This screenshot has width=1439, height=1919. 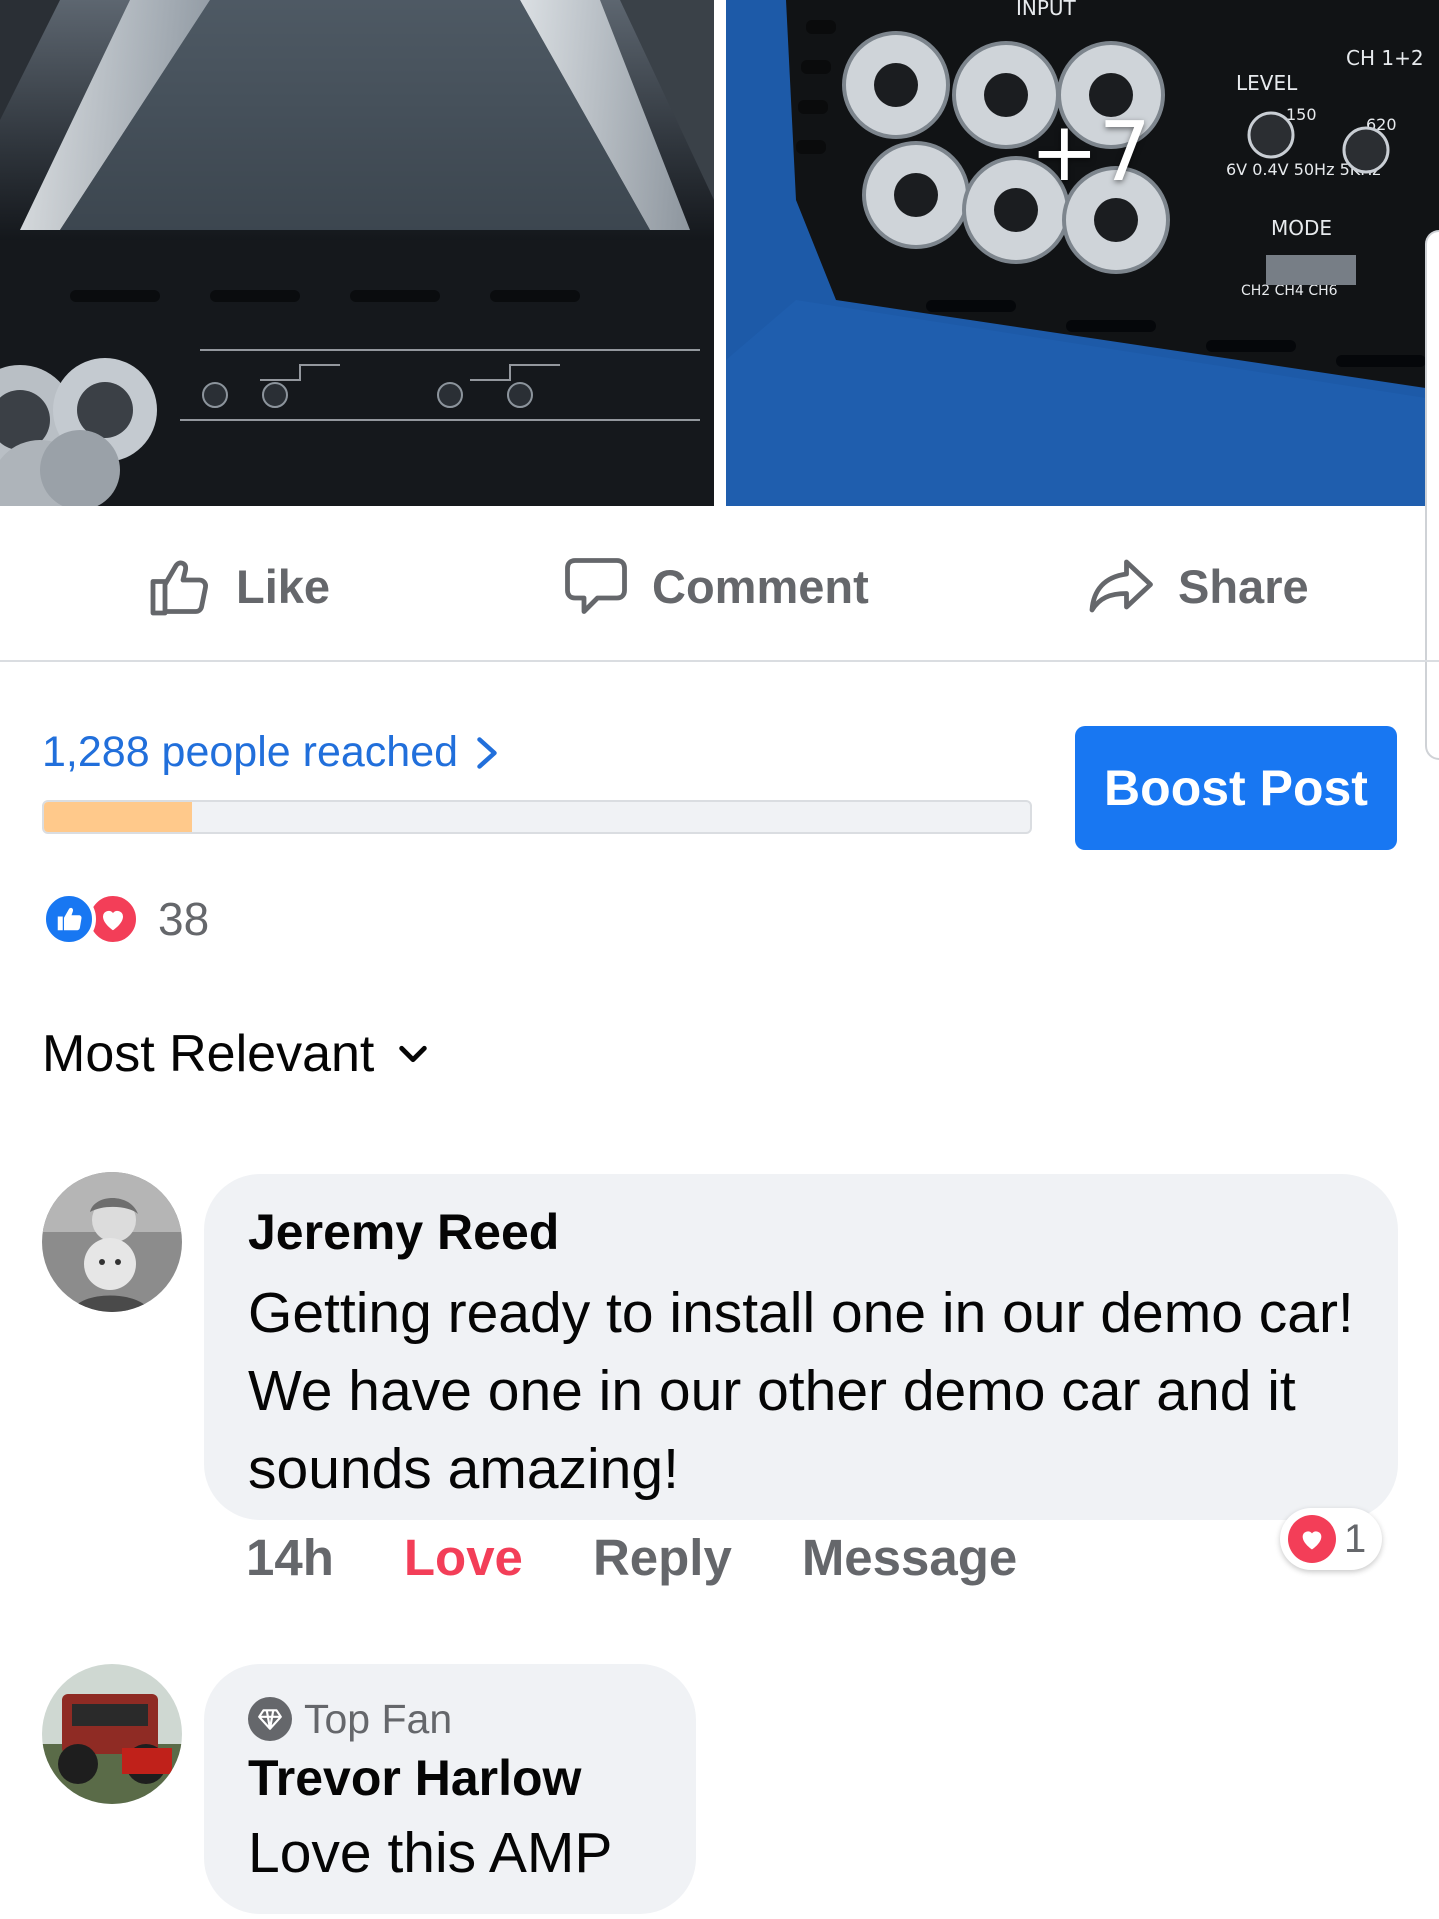 I want to click on like-button: Like, so click(x=237, y=586).